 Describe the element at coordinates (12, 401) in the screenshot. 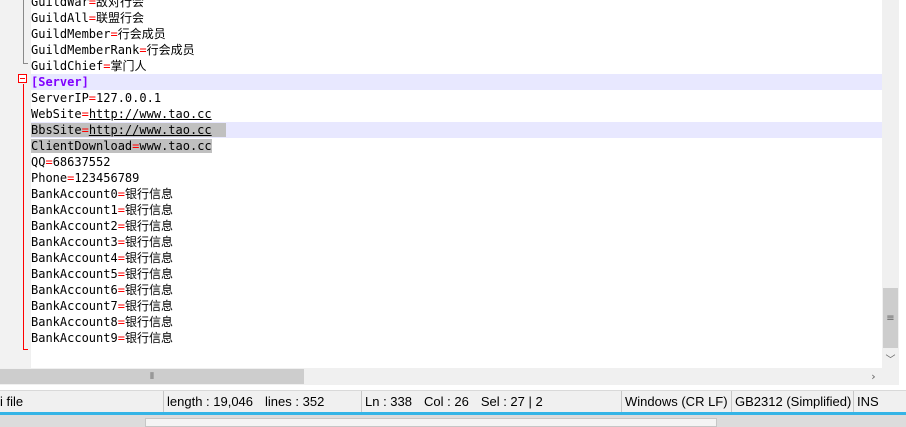

I see `file-type-text: i file` at that location.